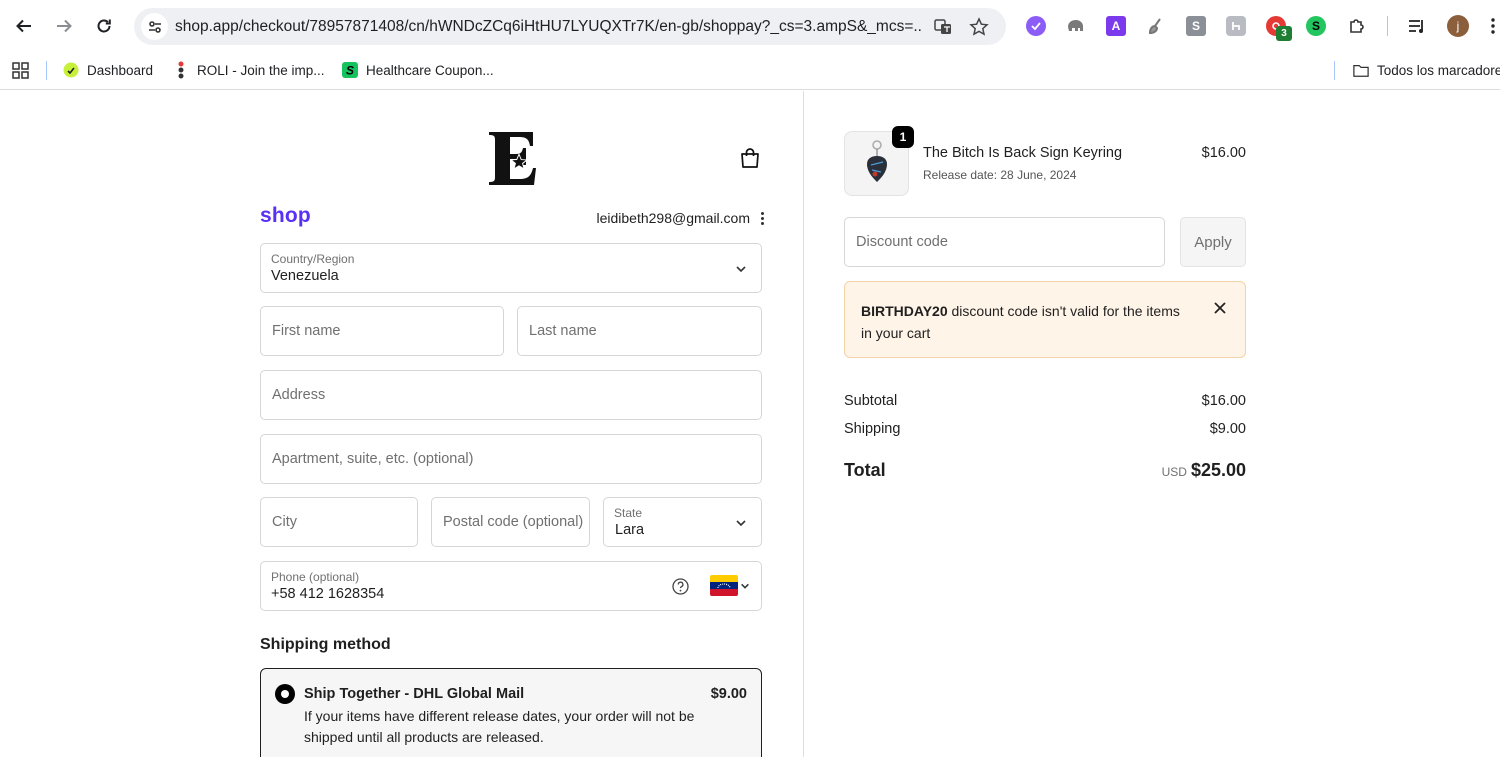 The height and width of the screenshot is (757, 1500). Describe the element at coordinates (1438, 70) in the screenshot. I see `bookmark-label: Todos los marcadores` at that location.